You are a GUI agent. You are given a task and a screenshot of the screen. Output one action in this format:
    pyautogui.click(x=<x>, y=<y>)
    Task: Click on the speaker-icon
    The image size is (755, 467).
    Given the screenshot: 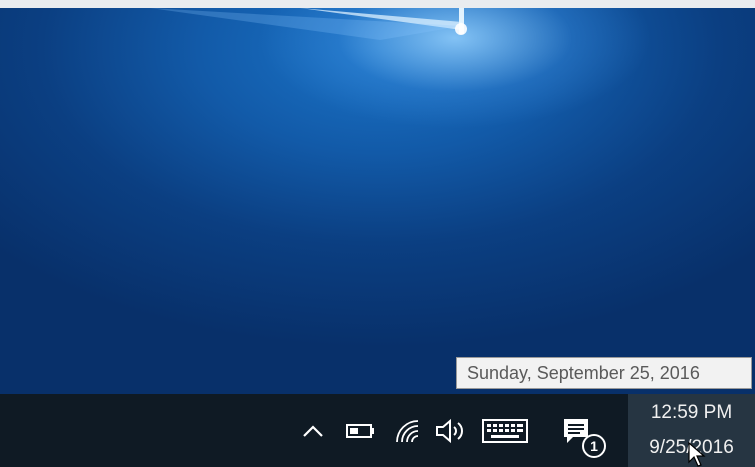 What is the action you would take?
    pyautogui.click(x=449, y=430)
    